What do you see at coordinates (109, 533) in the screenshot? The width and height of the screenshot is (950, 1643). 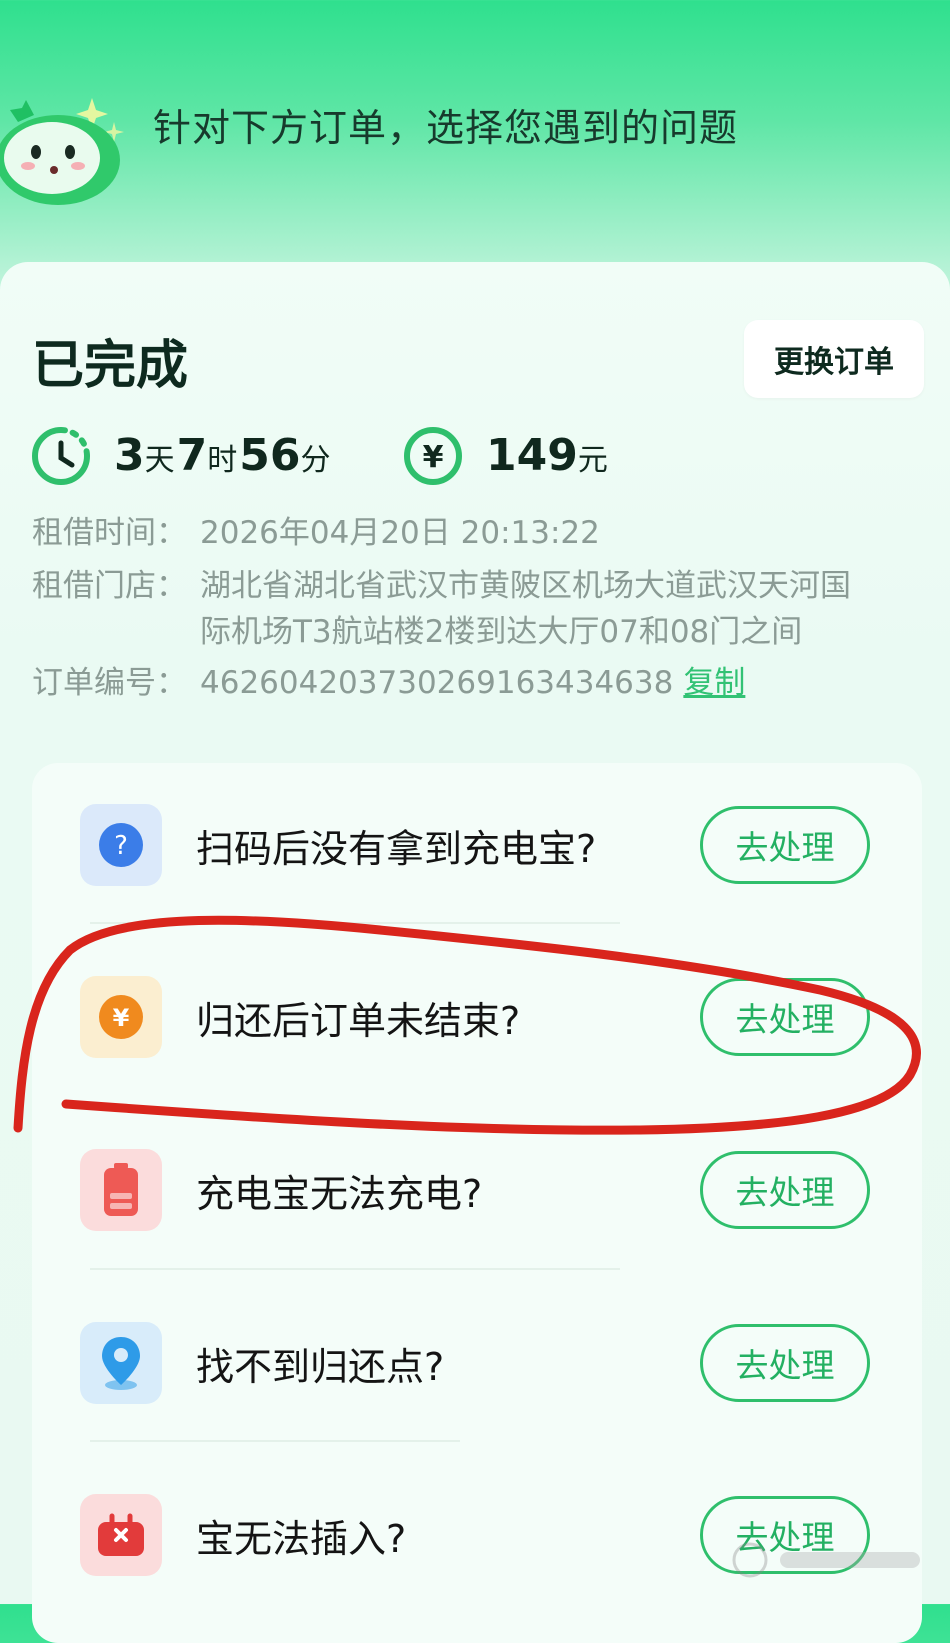 I see `rental-time-label: 租借时间：` at bounding box center [109, 533].